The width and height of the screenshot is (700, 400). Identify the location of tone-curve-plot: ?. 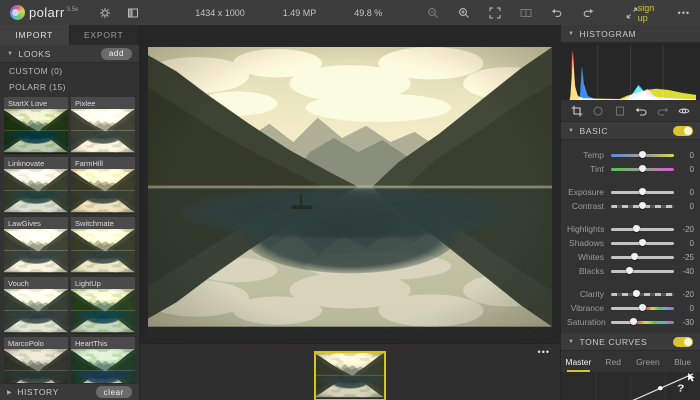
(630, 386).